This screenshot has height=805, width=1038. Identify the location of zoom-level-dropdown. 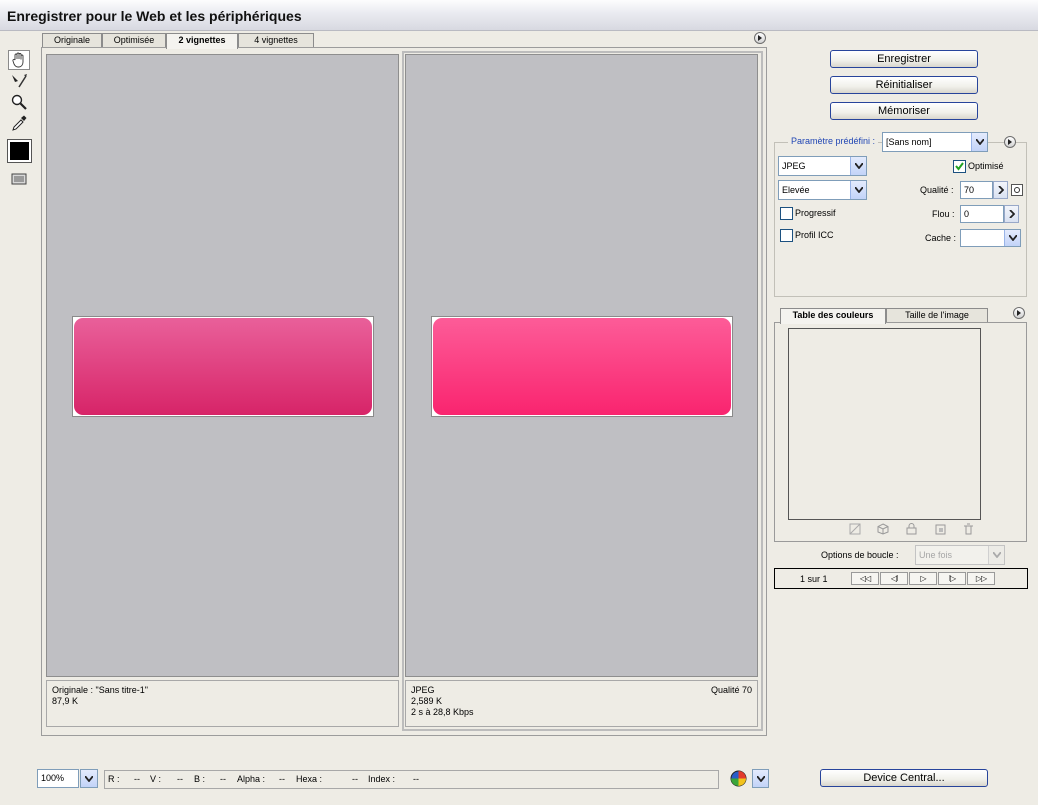
(89, 778).